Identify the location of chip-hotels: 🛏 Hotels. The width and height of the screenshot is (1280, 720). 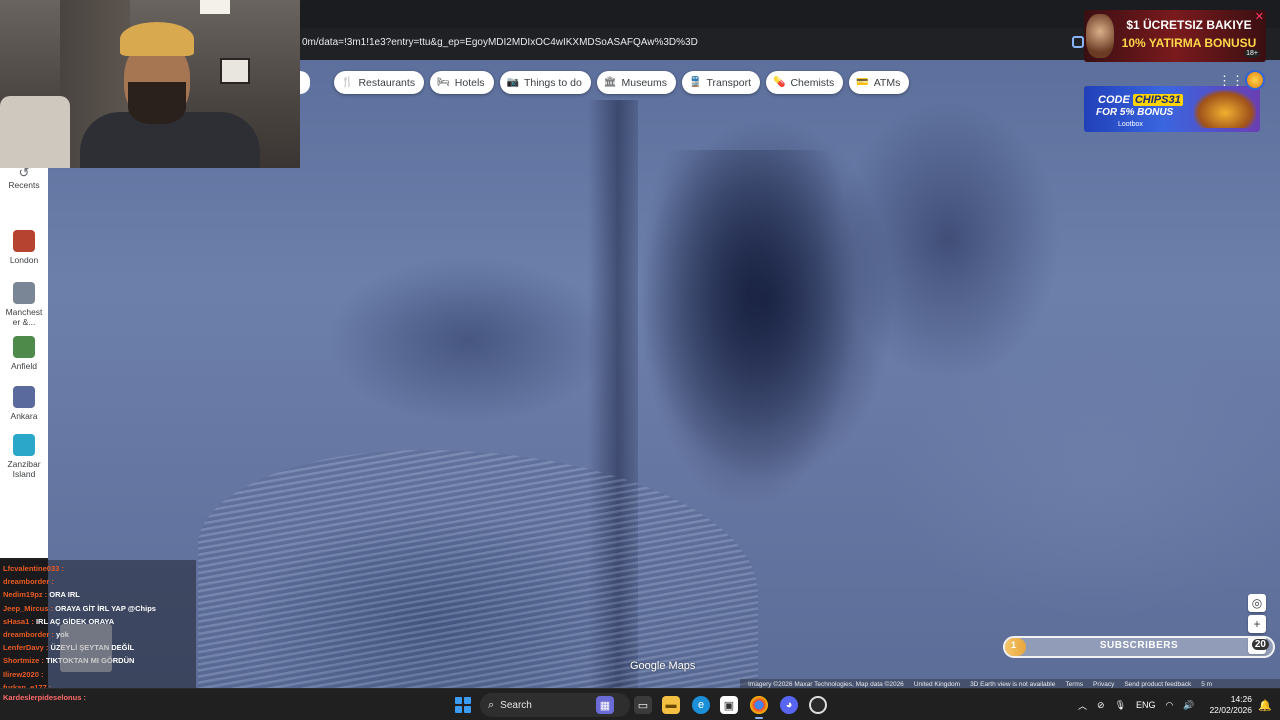
(462, 82).